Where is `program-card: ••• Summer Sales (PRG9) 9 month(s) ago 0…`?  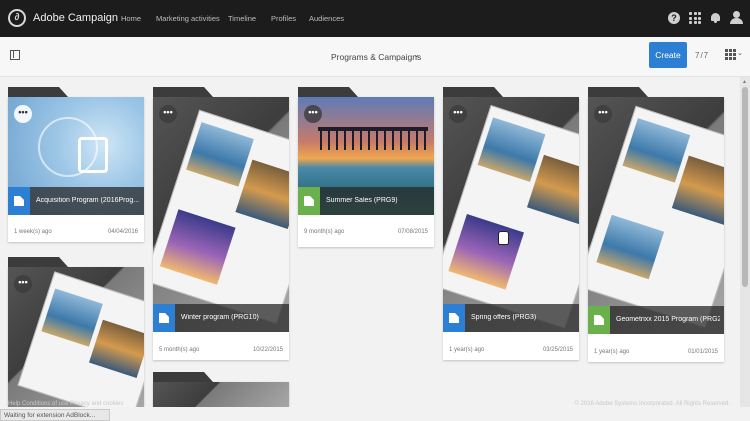
program-card: ••• Summer Sales (PRG9) 9 month(s) ago 0… is located at coordinates (366, 167).